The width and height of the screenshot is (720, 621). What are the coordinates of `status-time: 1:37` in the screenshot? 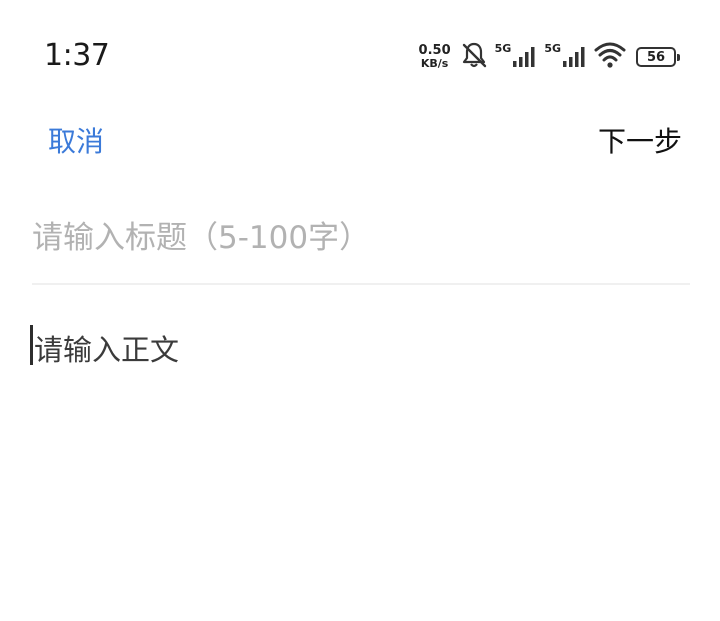 It's located at (77, 55).